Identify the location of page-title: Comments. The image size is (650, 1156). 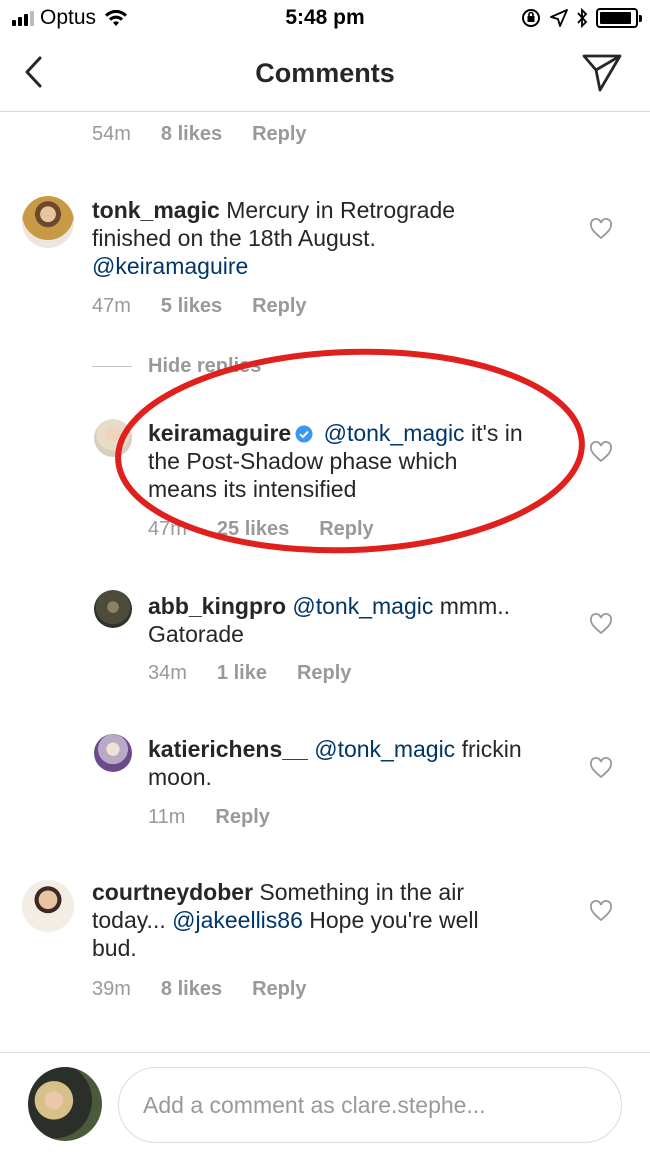
(325, 73).